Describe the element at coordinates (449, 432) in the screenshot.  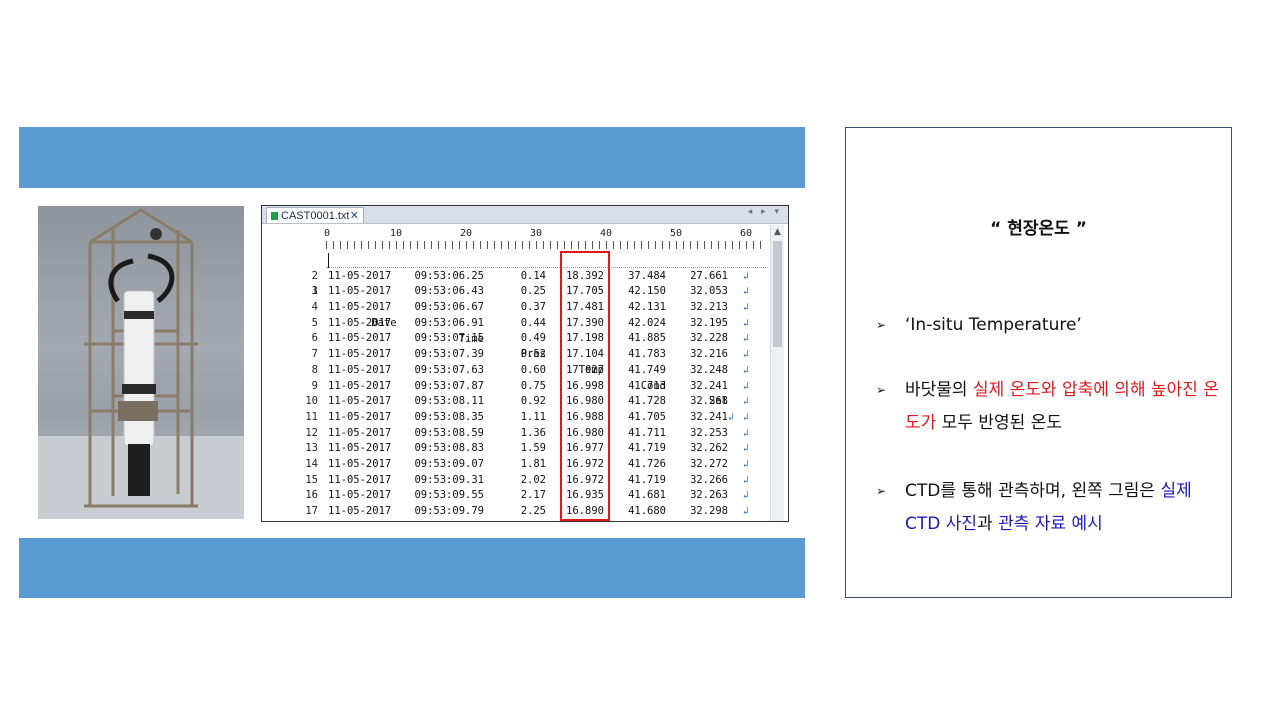
I see `cell-time: 09:53:08.59` at that location.